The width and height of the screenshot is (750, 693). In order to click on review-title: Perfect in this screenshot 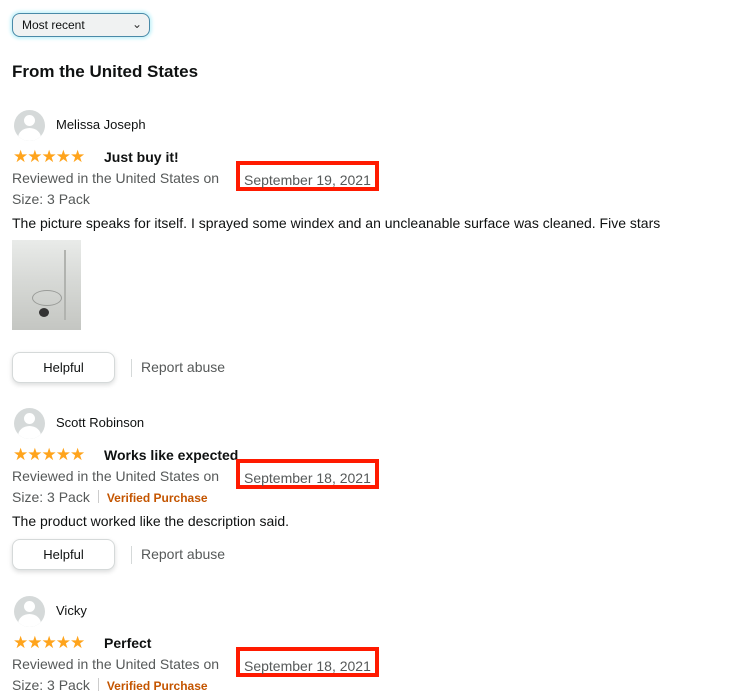, I will do `click(127, 643)`.